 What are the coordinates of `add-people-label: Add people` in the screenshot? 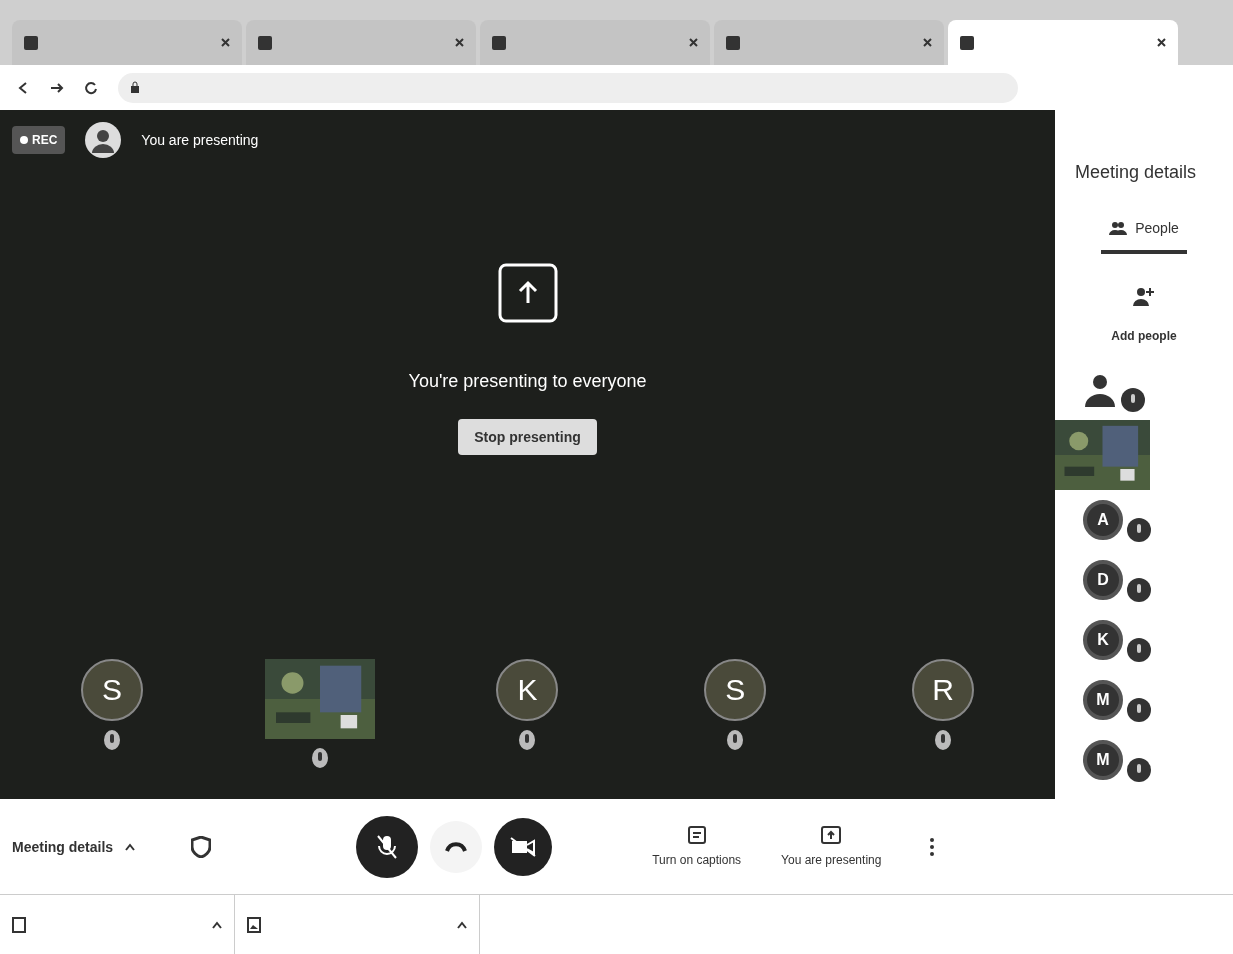 It's located at (1144, 336).